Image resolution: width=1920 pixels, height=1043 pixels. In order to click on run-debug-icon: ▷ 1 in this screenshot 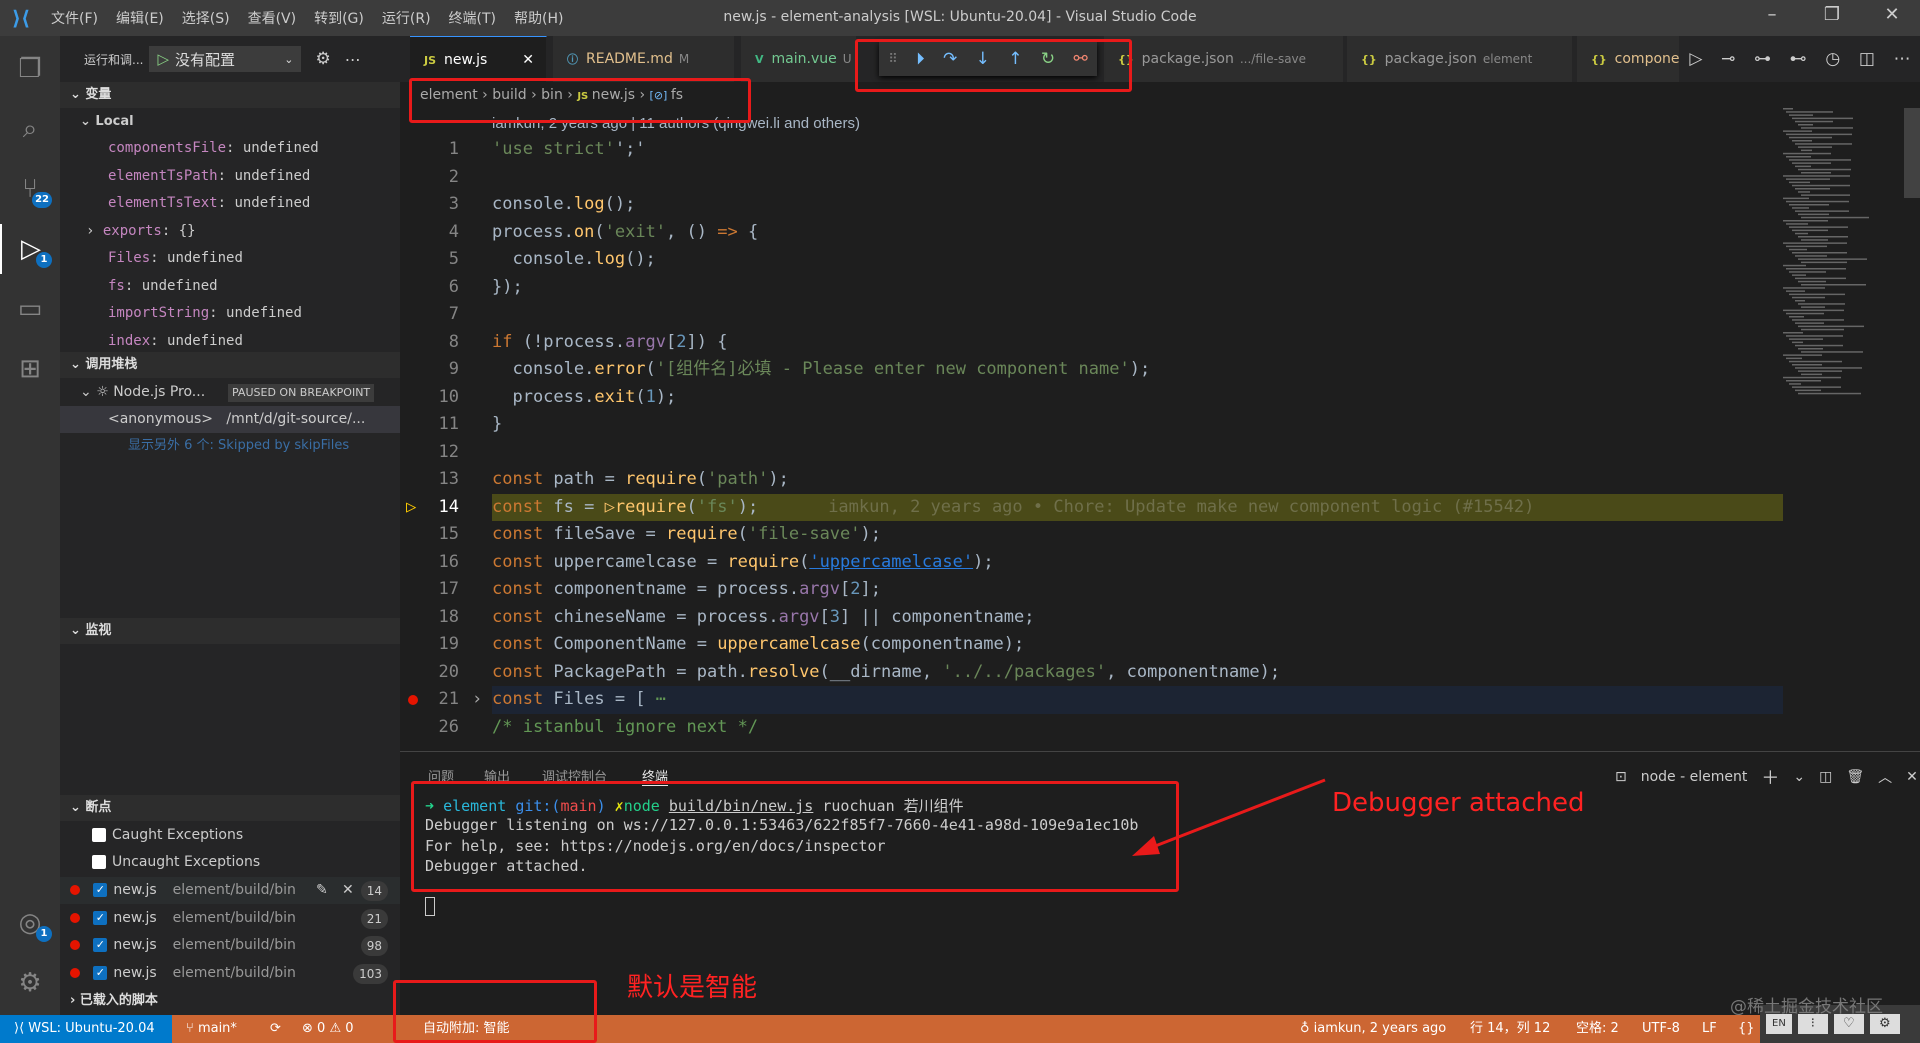, I will do `click(30, 249)`.